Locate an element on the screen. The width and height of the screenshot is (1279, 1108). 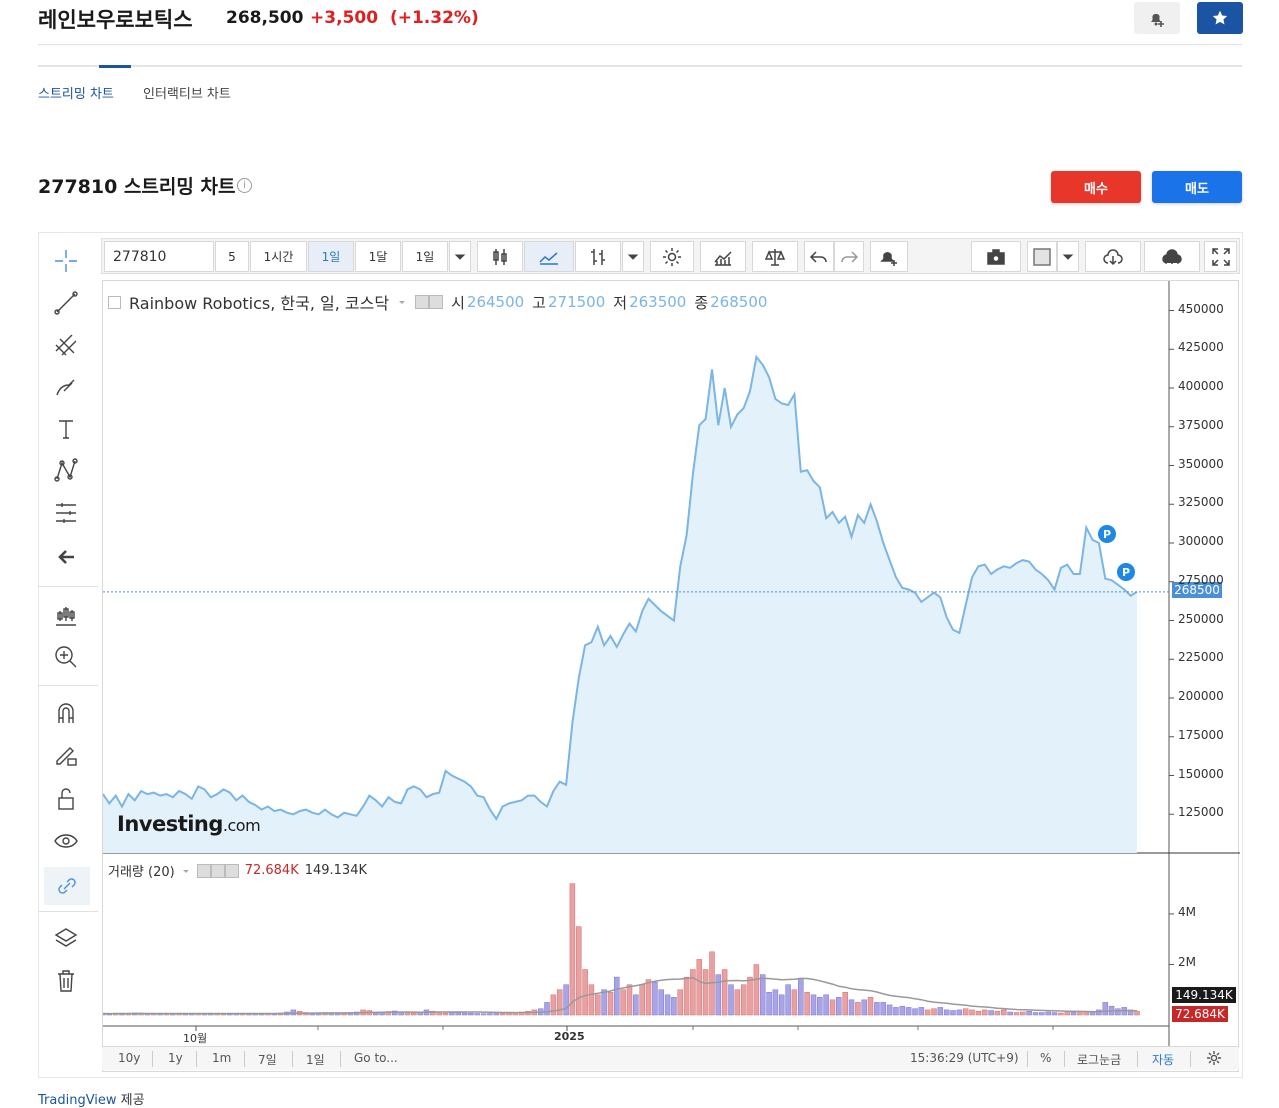
remove-small-icon is located at coordinates (231, 870).